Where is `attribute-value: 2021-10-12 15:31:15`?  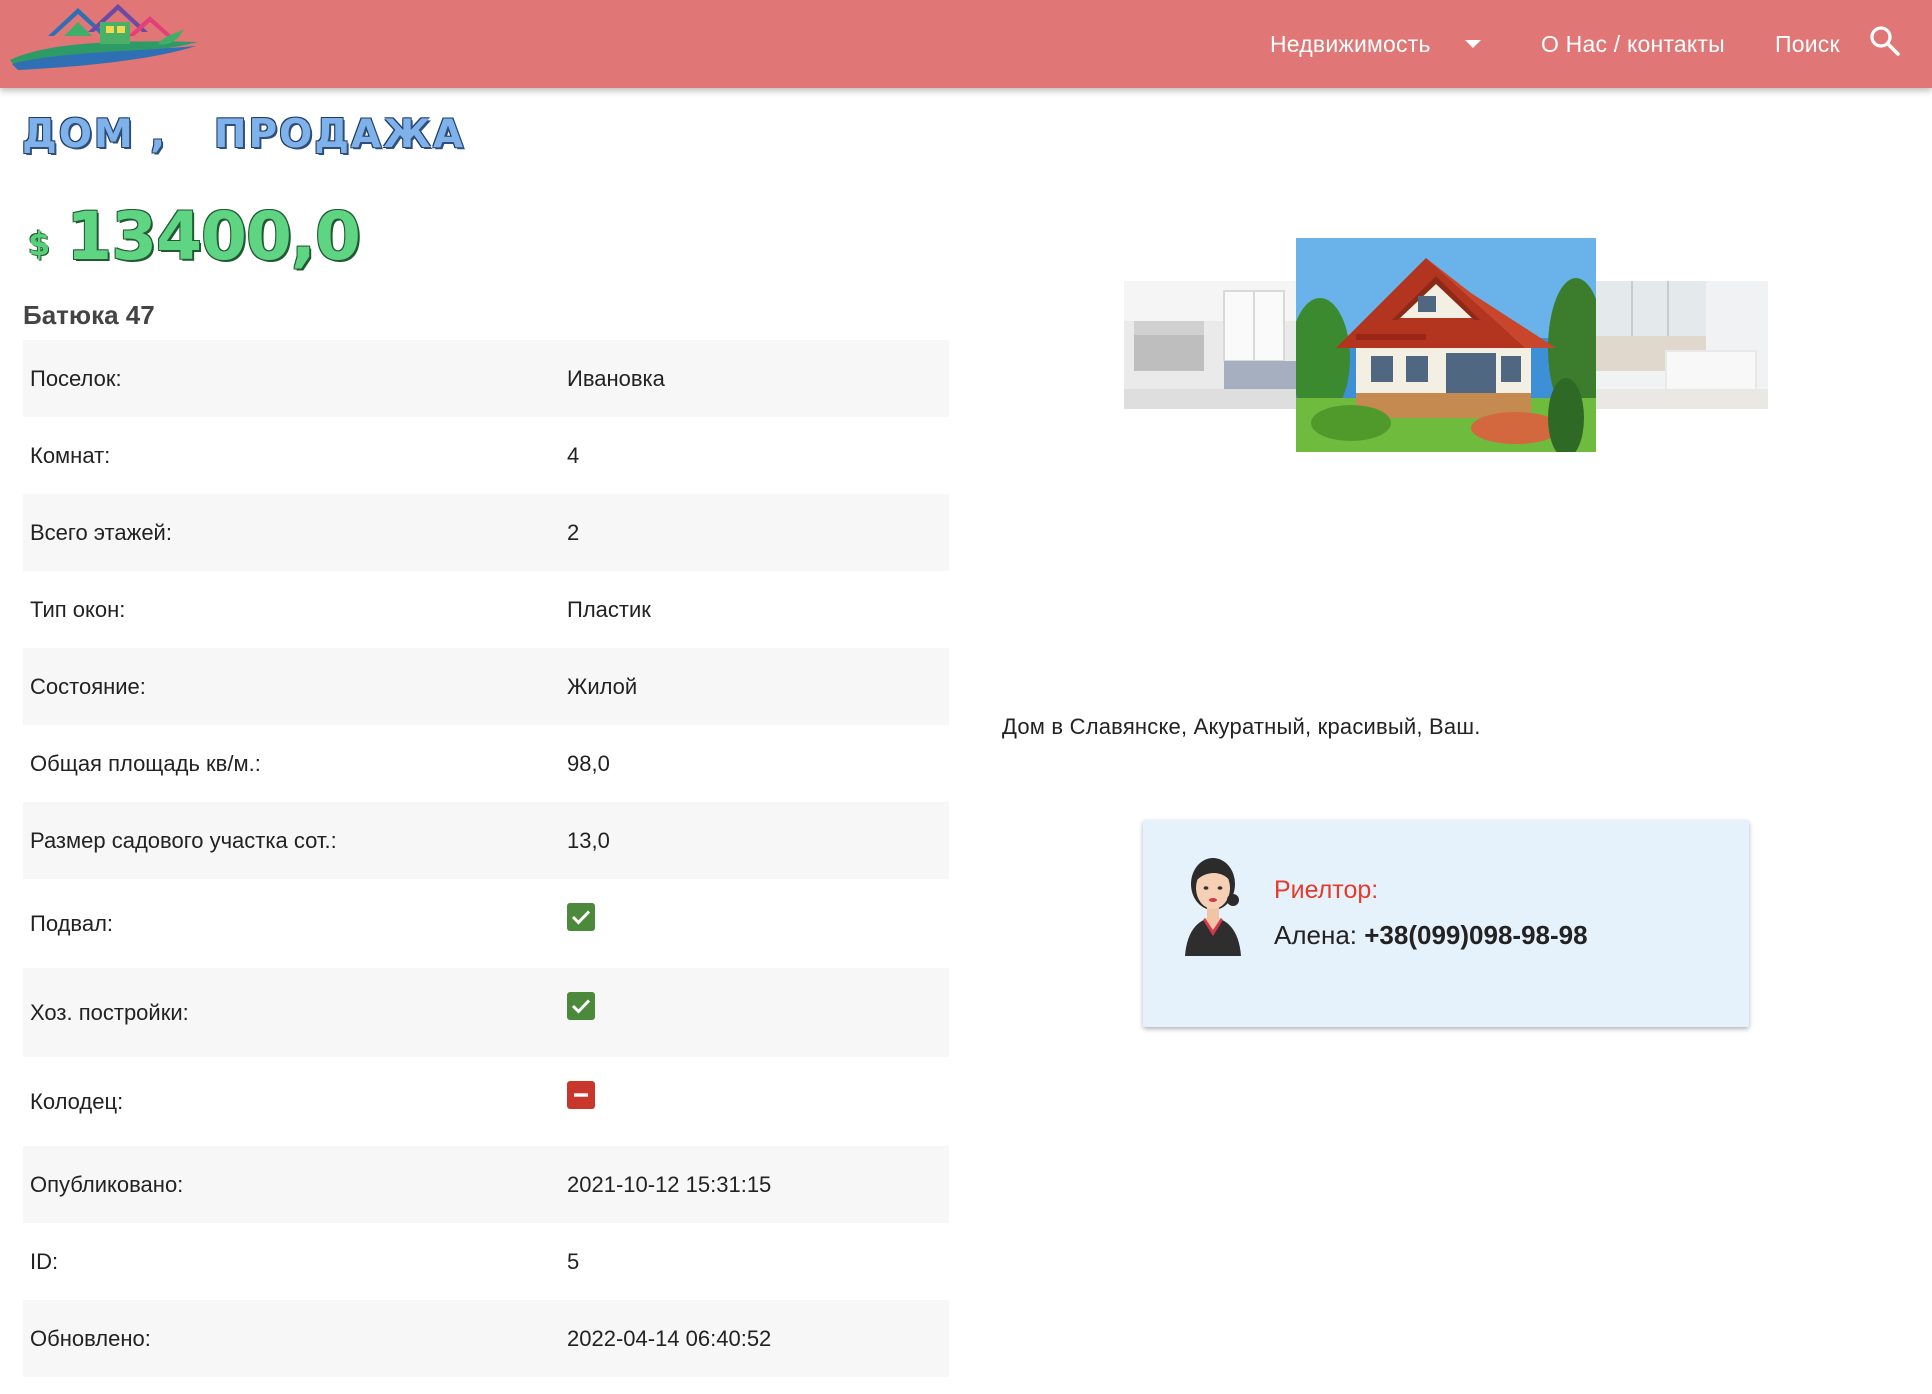
attribute-value: 2021-10-12 15:31:15 is located at coordinates (669, 1184).